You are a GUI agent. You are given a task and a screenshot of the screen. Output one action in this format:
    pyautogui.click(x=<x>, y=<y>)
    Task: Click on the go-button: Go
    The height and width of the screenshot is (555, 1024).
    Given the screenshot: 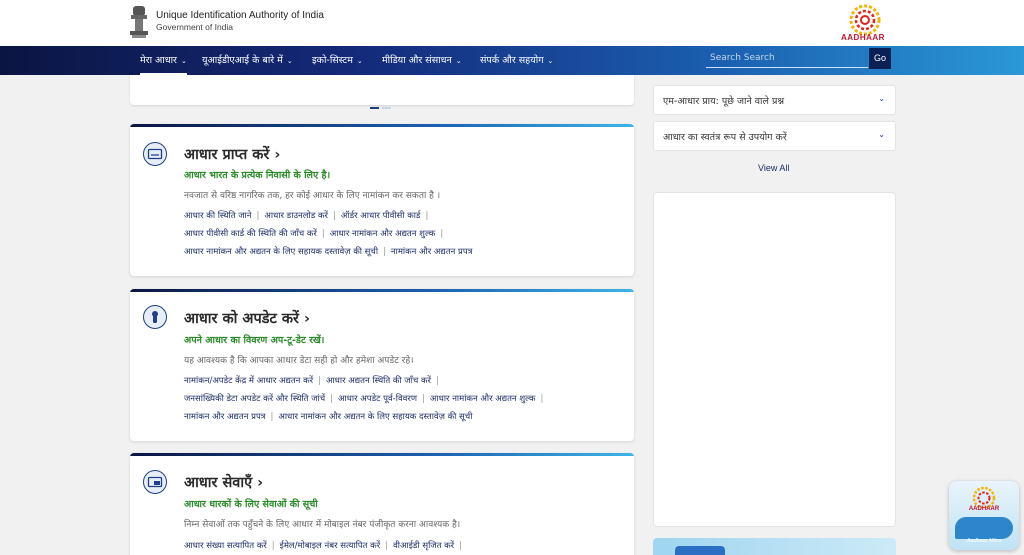 What is the action you would take?
    pyautogui.click(x=880, y=58)
    